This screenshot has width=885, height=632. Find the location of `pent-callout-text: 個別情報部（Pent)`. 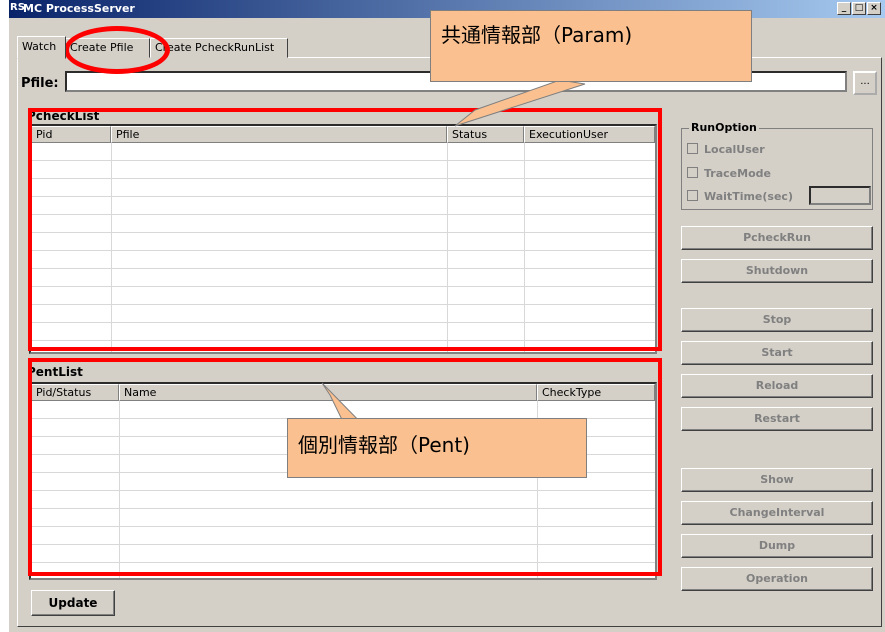

pent-callout-text: 個別情報部（Pent) is located at coordinates (384, 445).